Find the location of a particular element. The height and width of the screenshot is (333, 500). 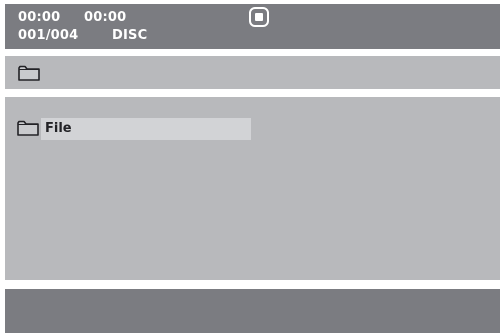

remaining-time: 00:00 is located at coordinates (105, 17).